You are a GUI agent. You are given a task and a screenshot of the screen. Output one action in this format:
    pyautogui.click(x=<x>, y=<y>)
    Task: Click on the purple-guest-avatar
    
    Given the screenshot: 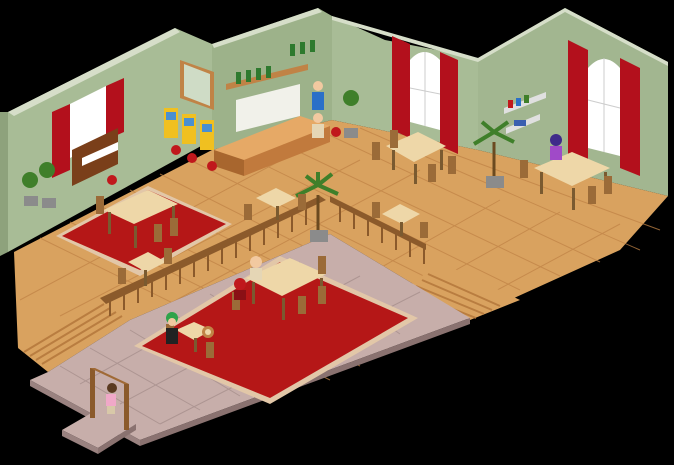 What is the action you would take?
    pyautogui.click(x=556, y=147)
    